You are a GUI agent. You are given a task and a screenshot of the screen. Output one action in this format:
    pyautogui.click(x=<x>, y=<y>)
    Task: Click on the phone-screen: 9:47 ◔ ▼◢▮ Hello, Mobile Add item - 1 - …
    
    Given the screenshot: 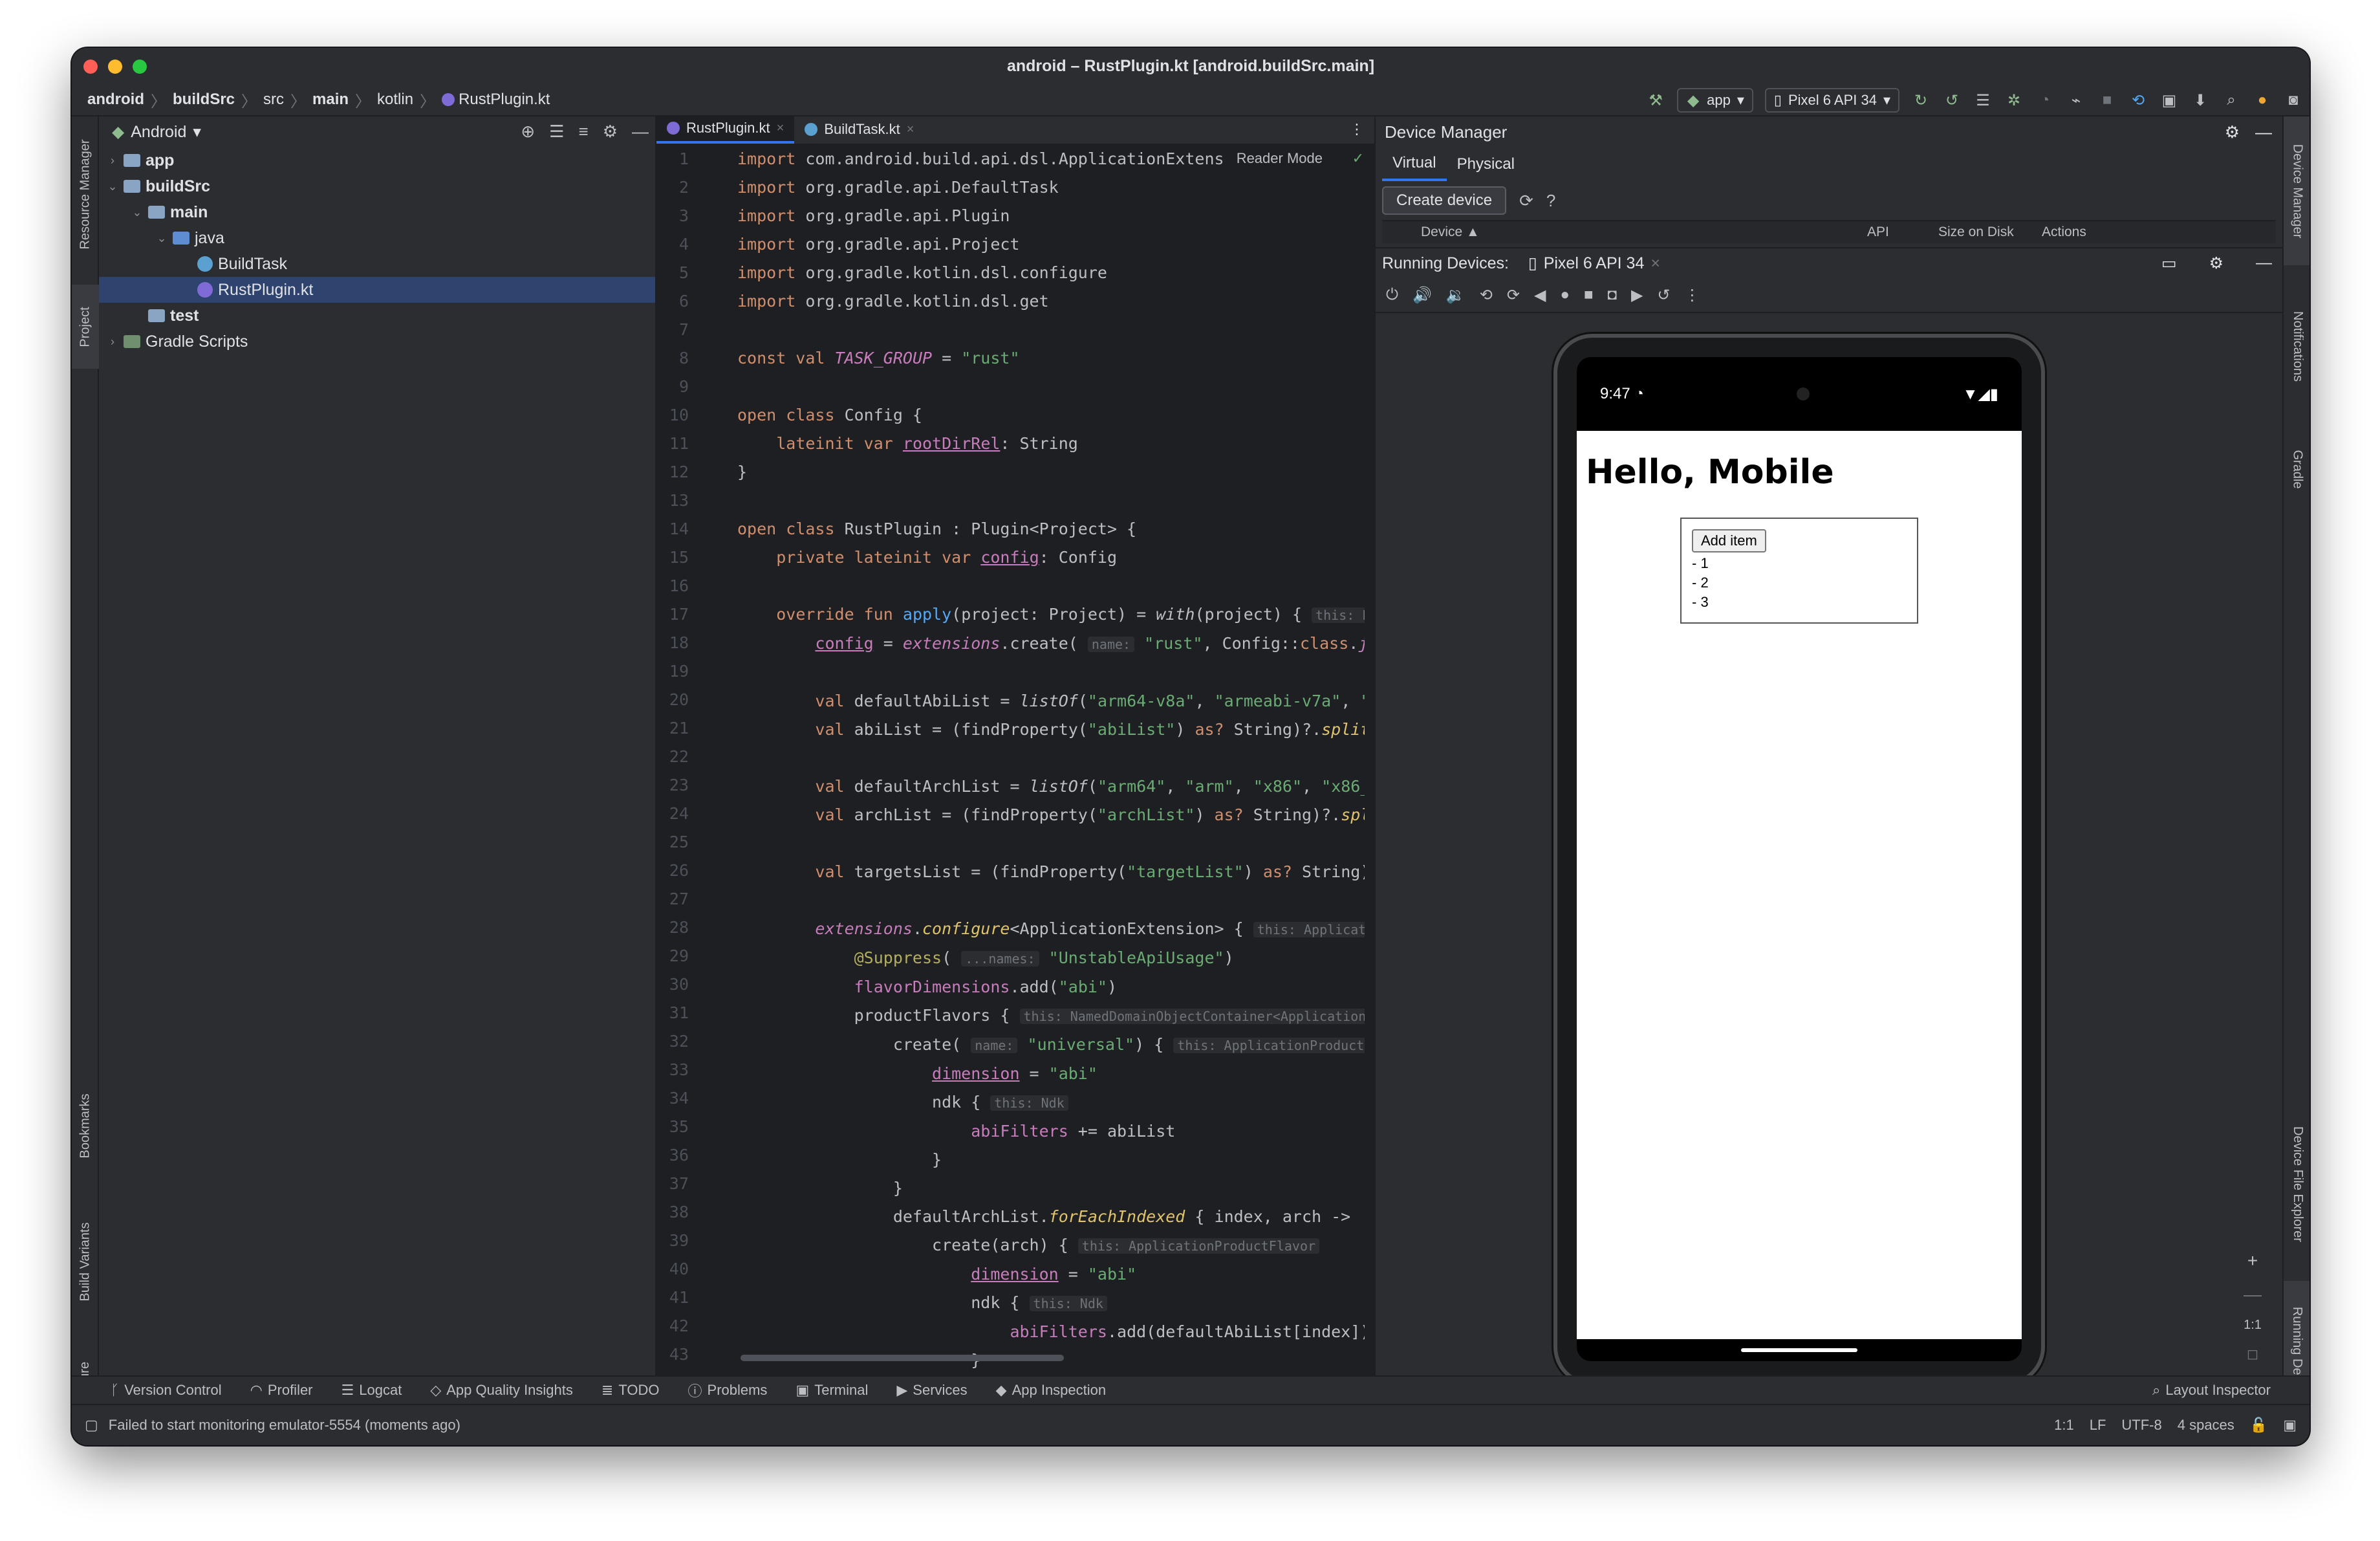 What is the action you would take?
    pyautogui.click(x=1799, y=859)
    